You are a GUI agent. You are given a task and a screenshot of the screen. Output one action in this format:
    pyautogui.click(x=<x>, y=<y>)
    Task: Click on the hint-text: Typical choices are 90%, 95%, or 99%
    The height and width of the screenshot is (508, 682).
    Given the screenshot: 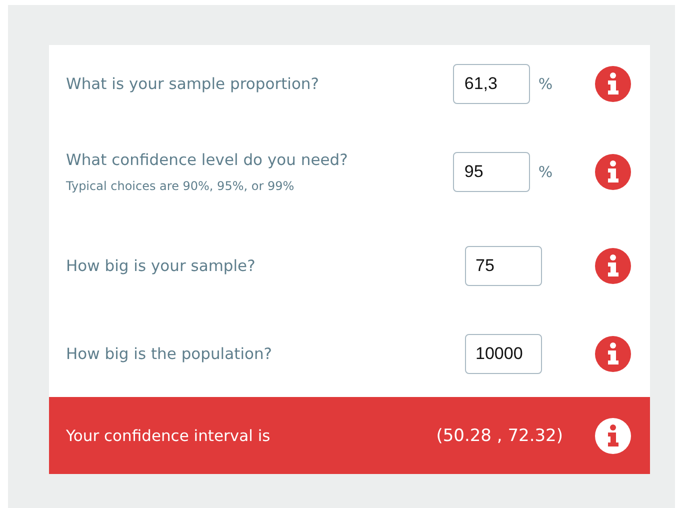 What is the action you would take?
    pyautogui.click(x=181, y=186)
    